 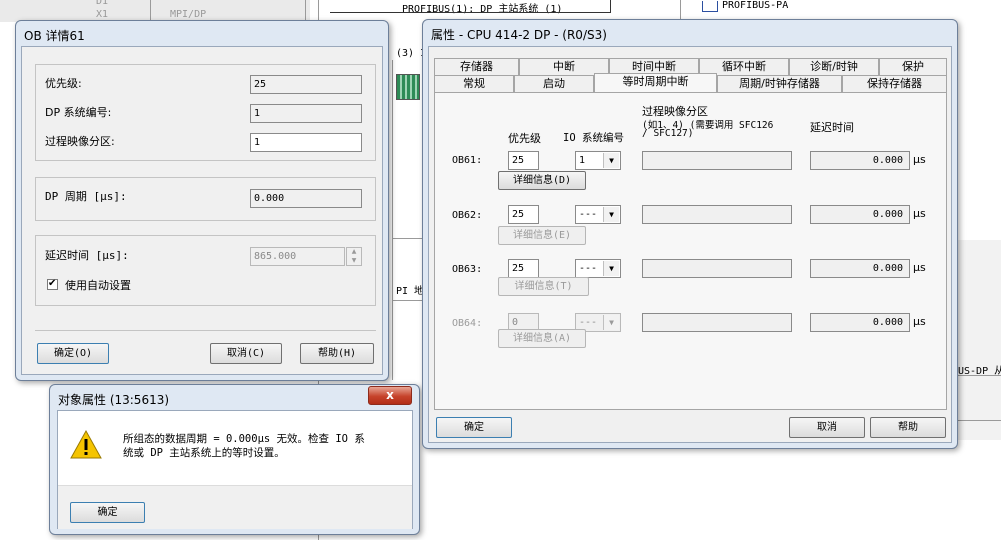 What do you see at coordinates (860, 322) in the screenshot?
I see `ob64-delay-field: 0.000` at bounding box center [860, 322].